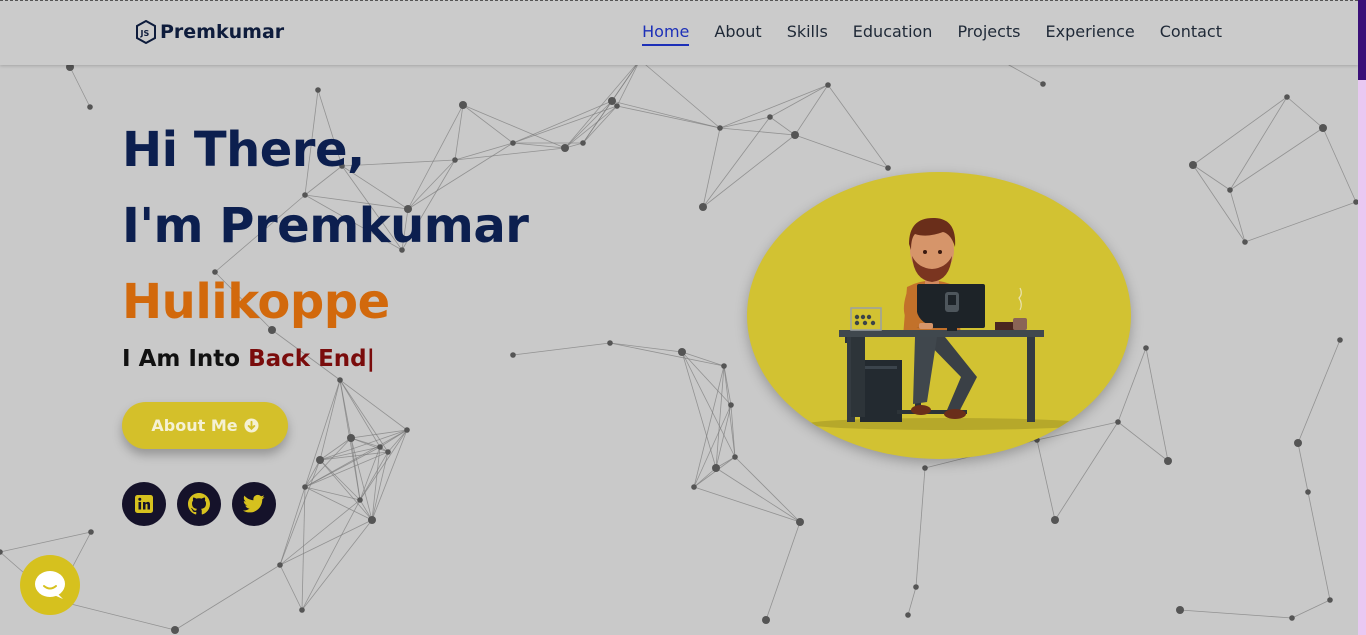 The image size is (1366, 635). Describe the element at coordinates (666, 34) in the screenshot. I see `nav-home: Home` at that location.